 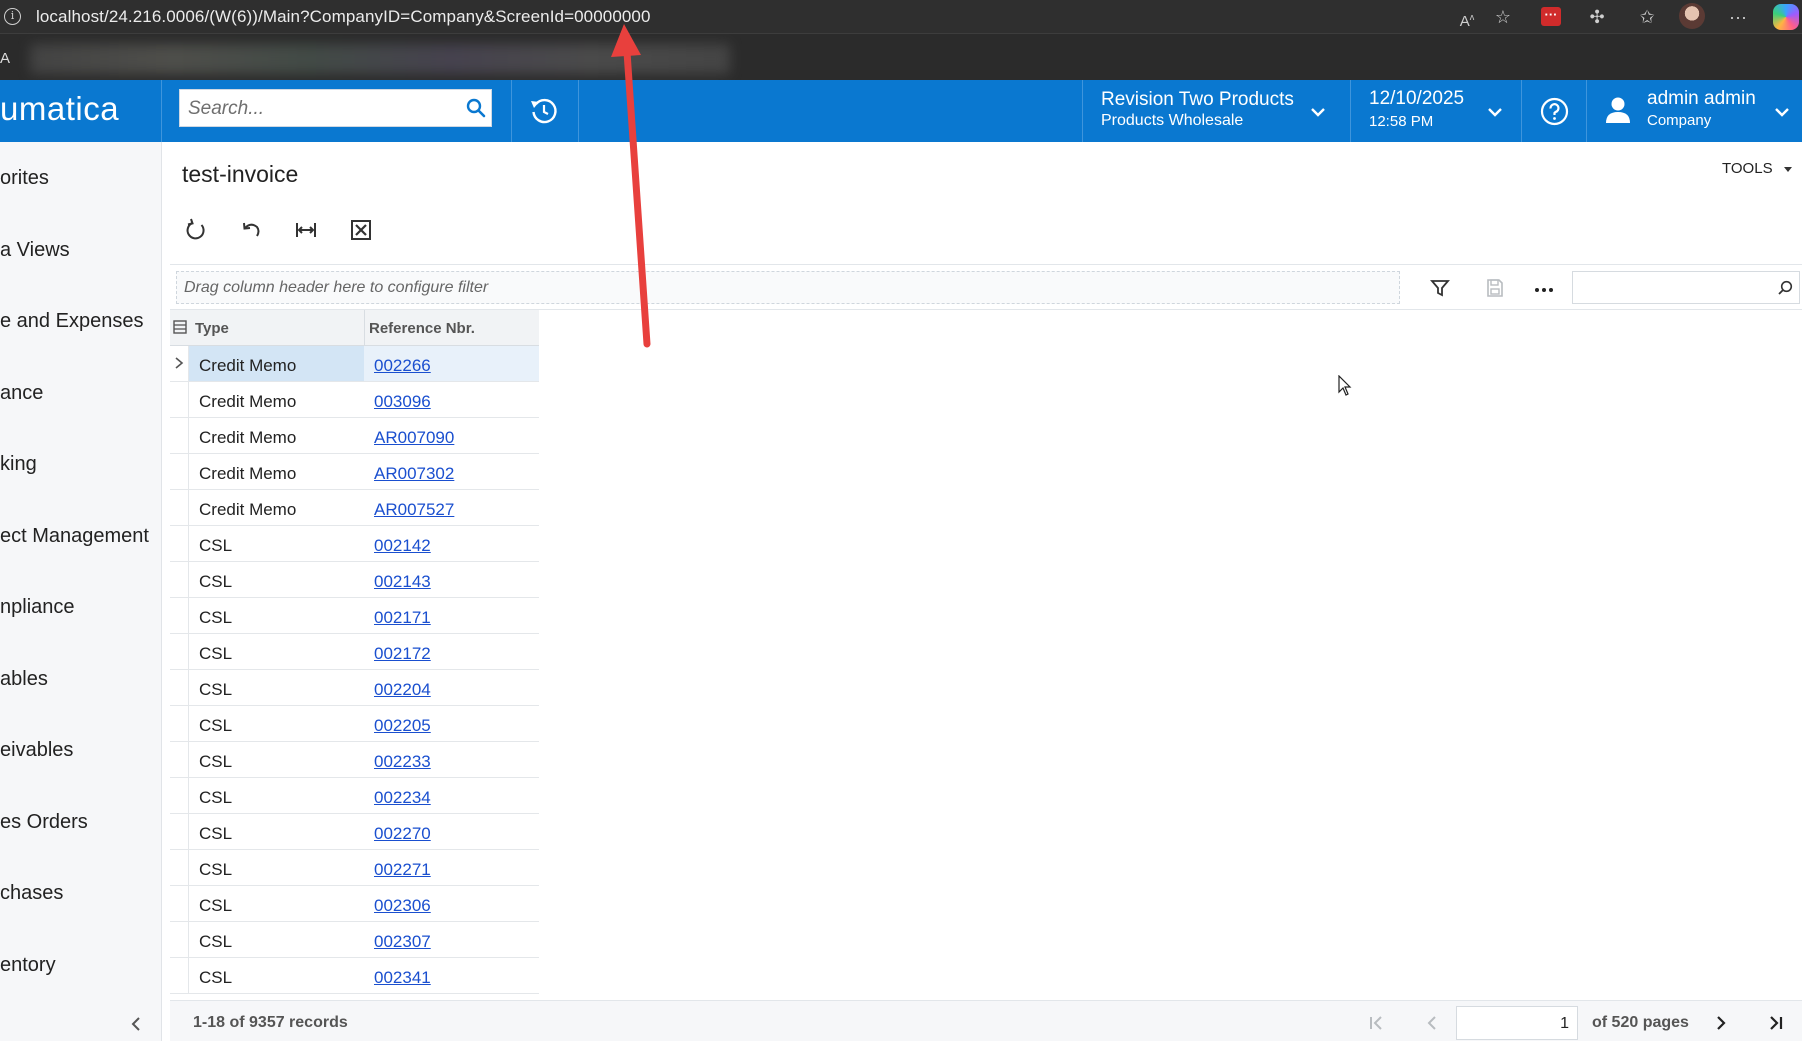 I want to click on copilot-icon, so click(x=1786, y=17).